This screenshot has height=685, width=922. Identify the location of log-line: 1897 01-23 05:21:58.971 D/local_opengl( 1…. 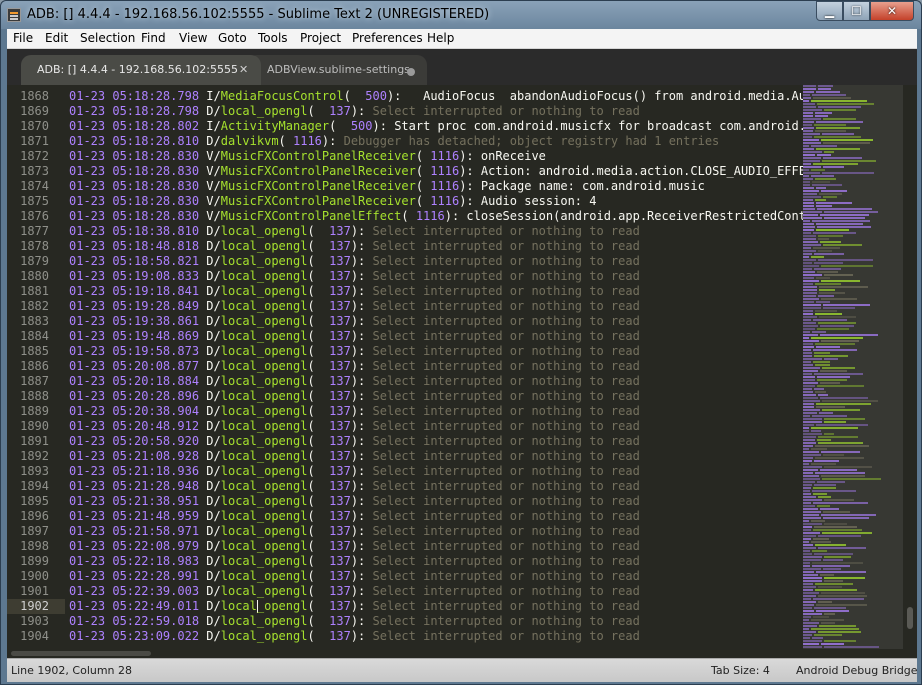
(407, 531).